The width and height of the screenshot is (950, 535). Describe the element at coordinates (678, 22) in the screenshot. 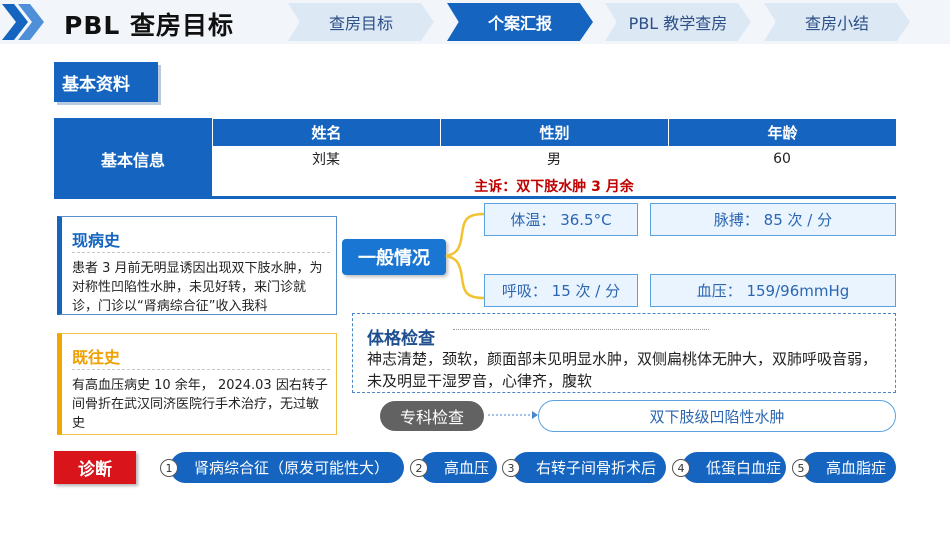

I see `tab-pbl-teaching: PBL 教学查房` at that location.